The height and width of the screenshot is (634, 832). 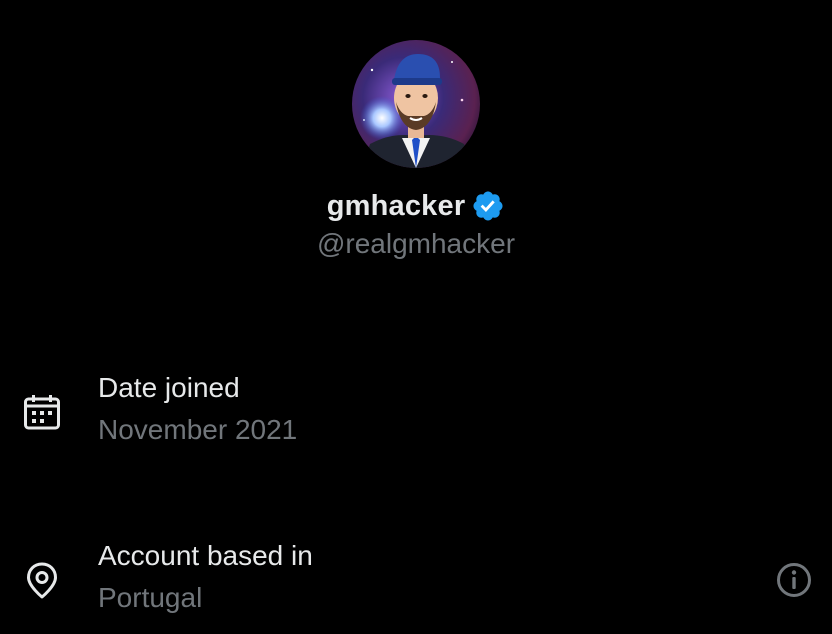 I want to click on location-pin-icon, so click(x=42, y=580).